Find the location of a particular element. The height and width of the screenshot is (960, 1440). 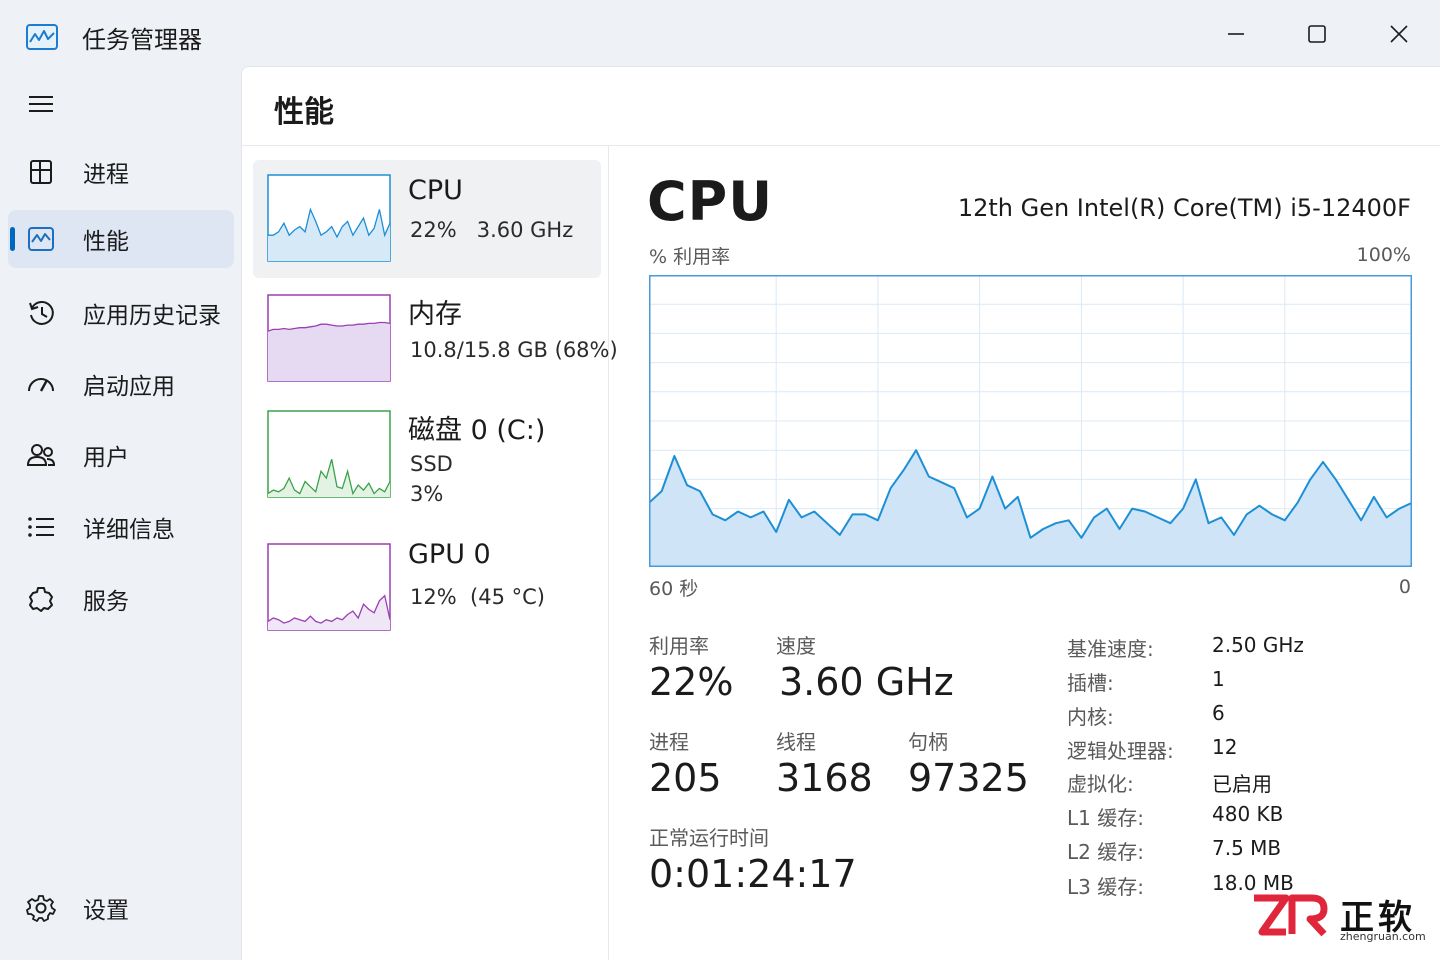

nav-item-processes: 进程 is located at coordinates (121, 172).